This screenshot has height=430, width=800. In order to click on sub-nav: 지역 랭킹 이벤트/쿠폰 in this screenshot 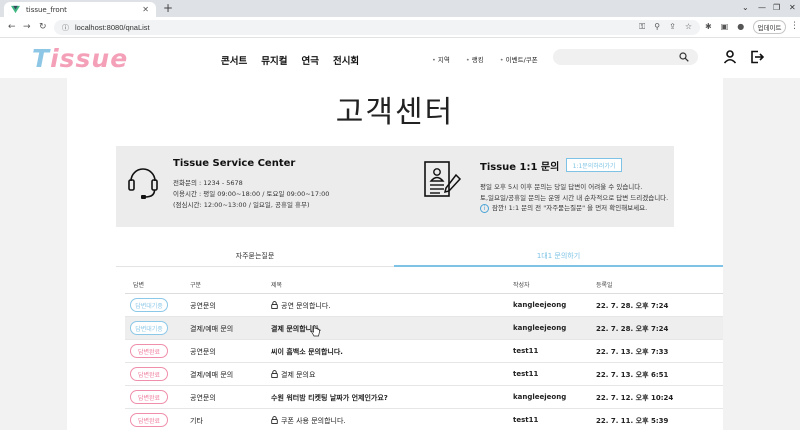, I will do `click(485, 59)`.